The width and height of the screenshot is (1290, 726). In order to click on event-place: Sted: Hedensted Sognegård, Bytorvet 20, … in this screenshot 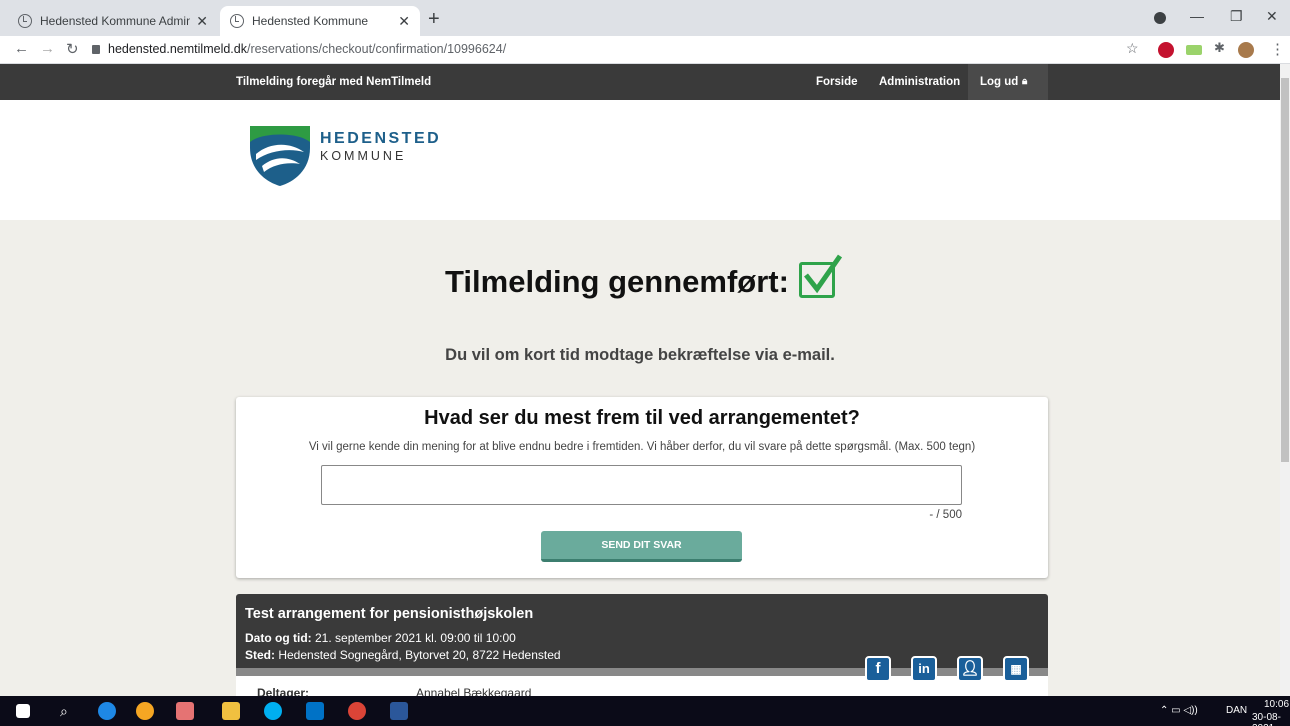, I will do `click(403, 655)`.